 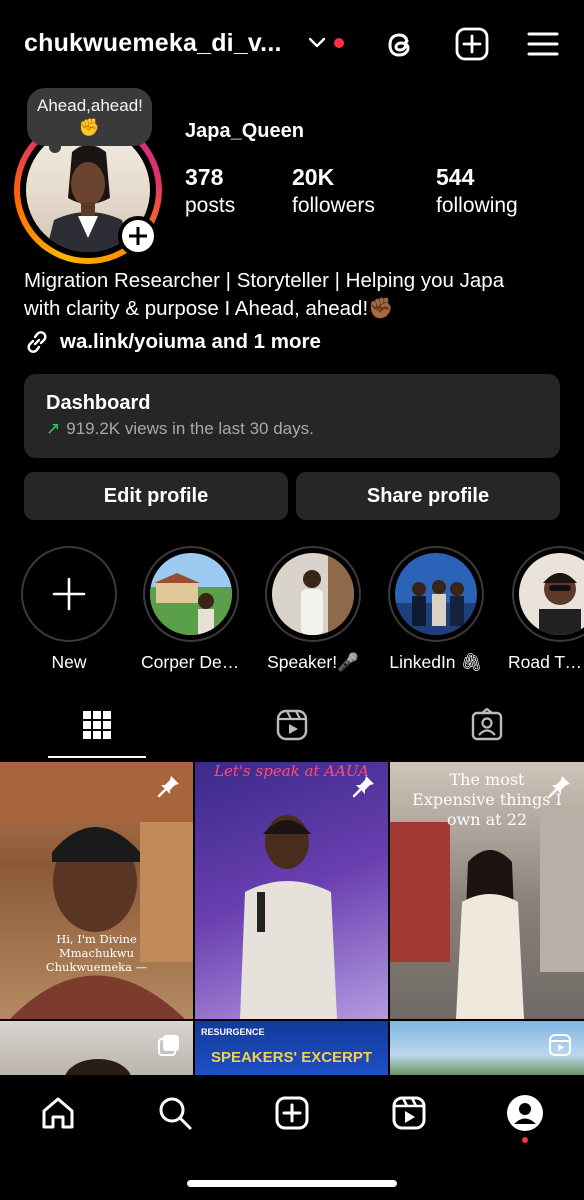 I want to click on bio-line-2: with clarity & purpose I Ahead, ahead!✊🏾, so click(x=209, y=308).